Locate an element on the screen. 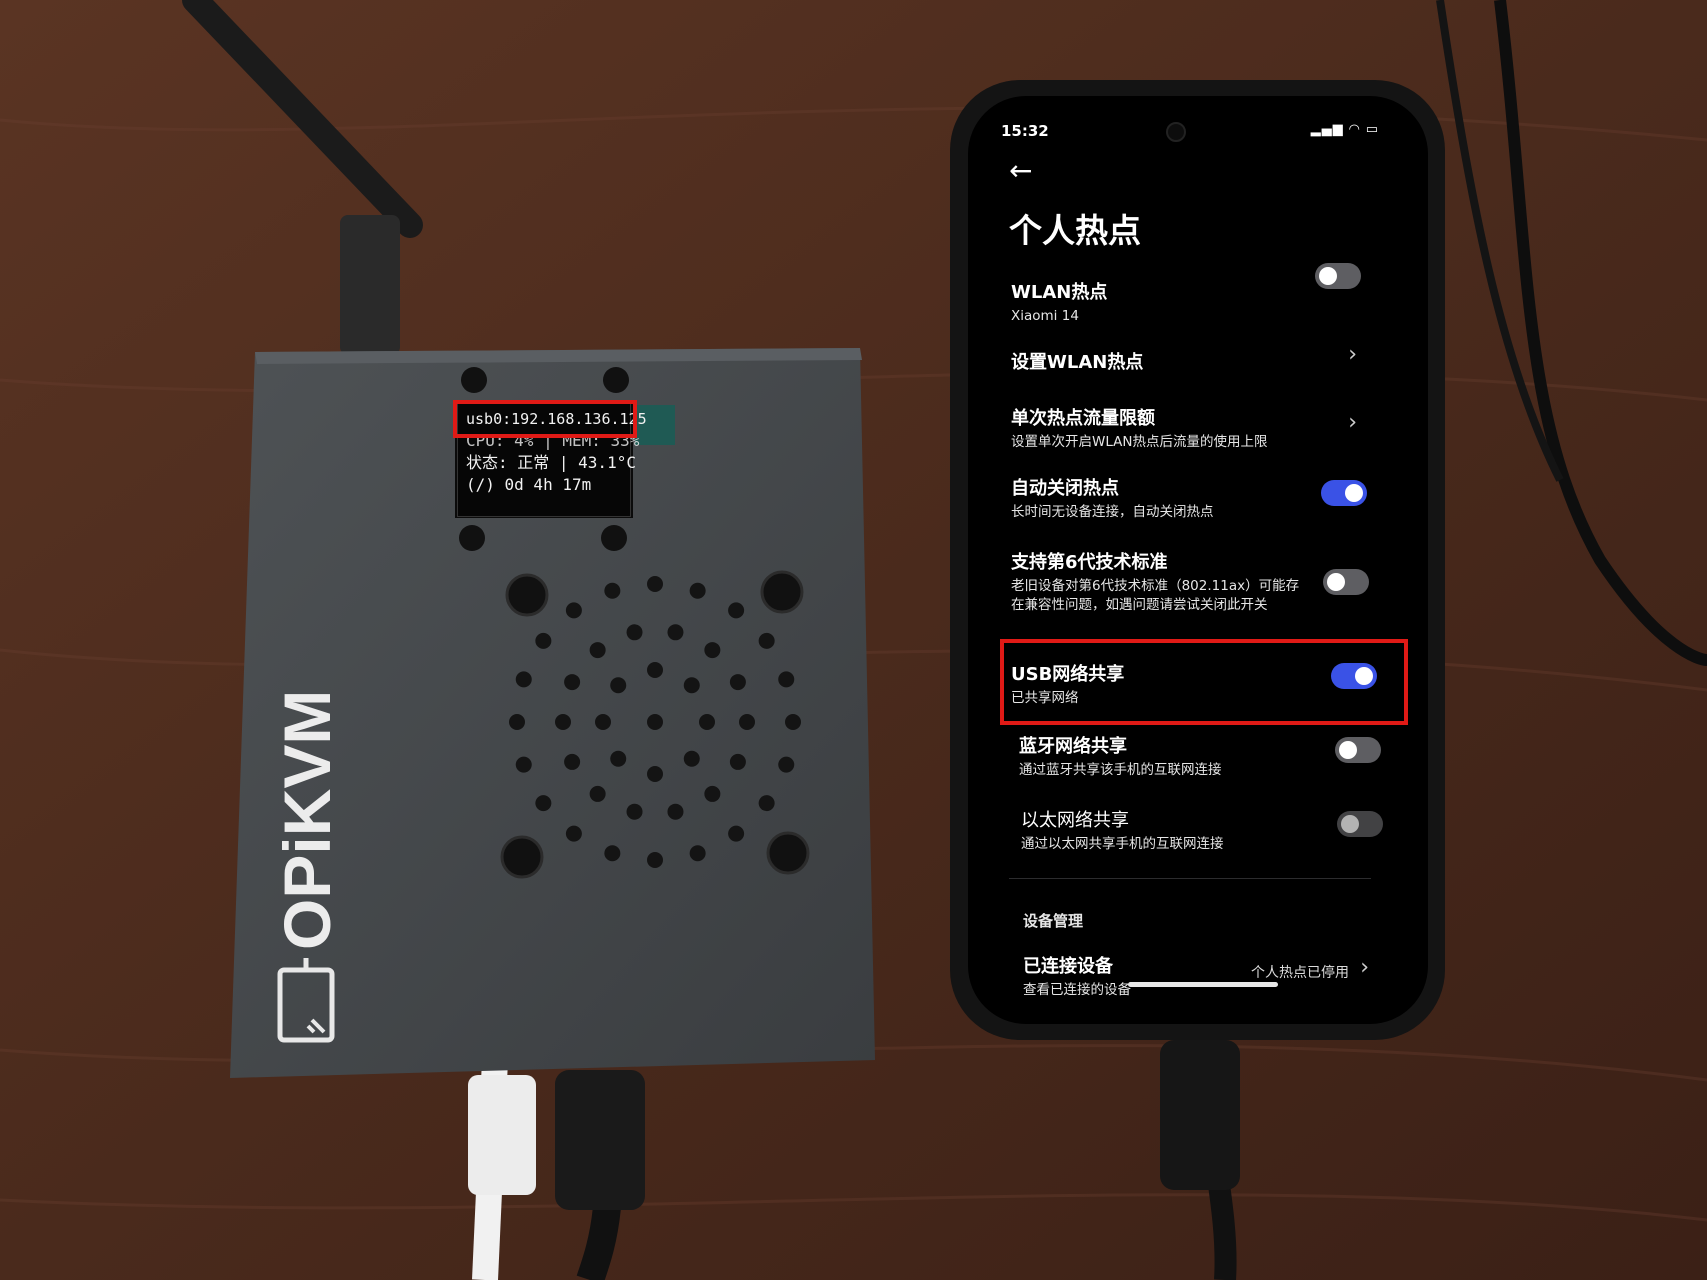 The image size is (1707, 1280). connected-devices-status: 个人热点已停用 is located at coordinates (1300, 973).